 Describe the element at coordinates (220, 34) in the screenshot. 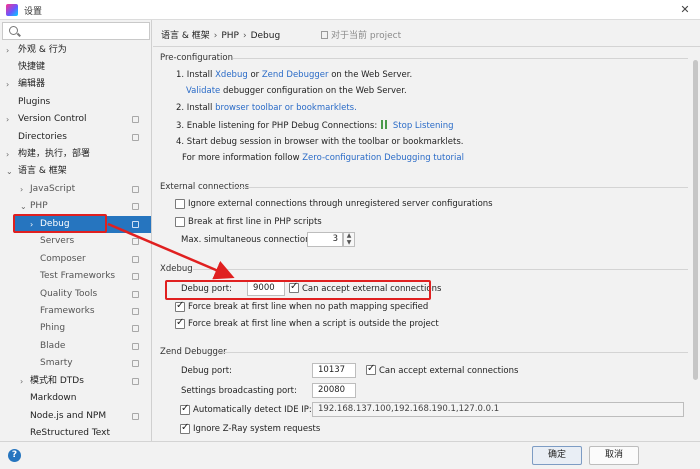

I see `breadcrumb: 语言 & 框架 › PHP › Debug` at that location.